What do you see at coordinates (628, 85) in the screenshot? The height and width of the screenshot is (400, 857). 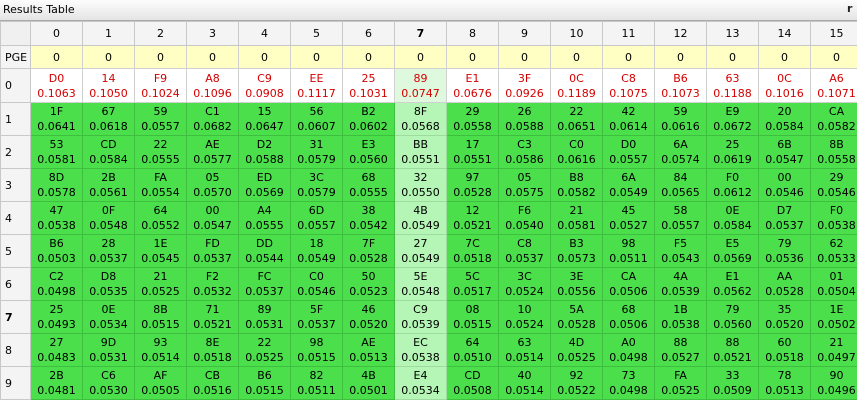 I see `table-cell: C8 0.1075` at bounding box center [628, 85].